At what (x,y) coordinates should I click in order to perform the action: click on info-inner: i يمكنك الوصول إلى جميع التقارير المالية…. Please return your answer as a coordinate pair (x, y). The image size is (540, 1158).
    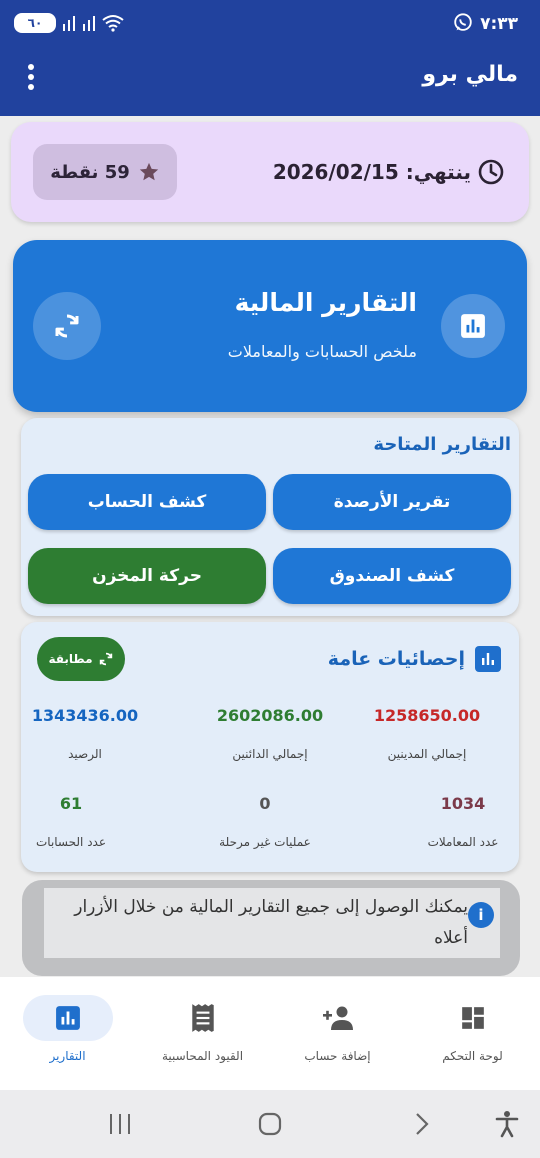
    Looking at the image, I should click on (272, 923).